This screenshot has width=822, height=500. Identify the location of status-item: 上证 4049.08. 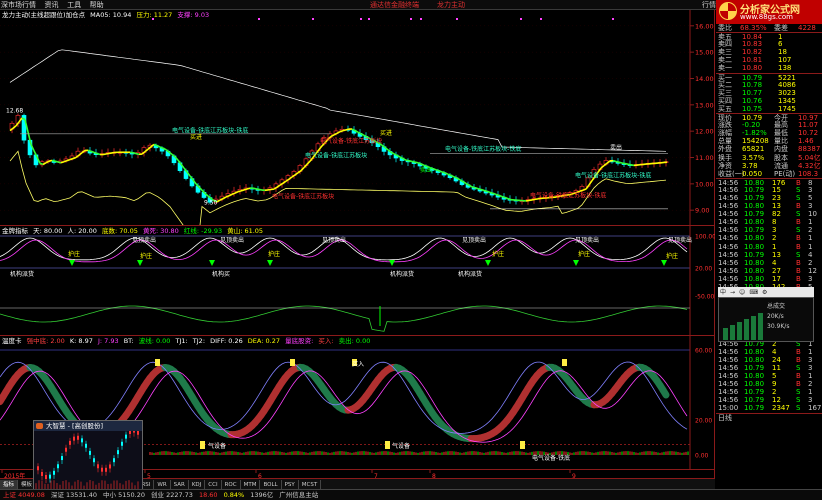
(24, 495).